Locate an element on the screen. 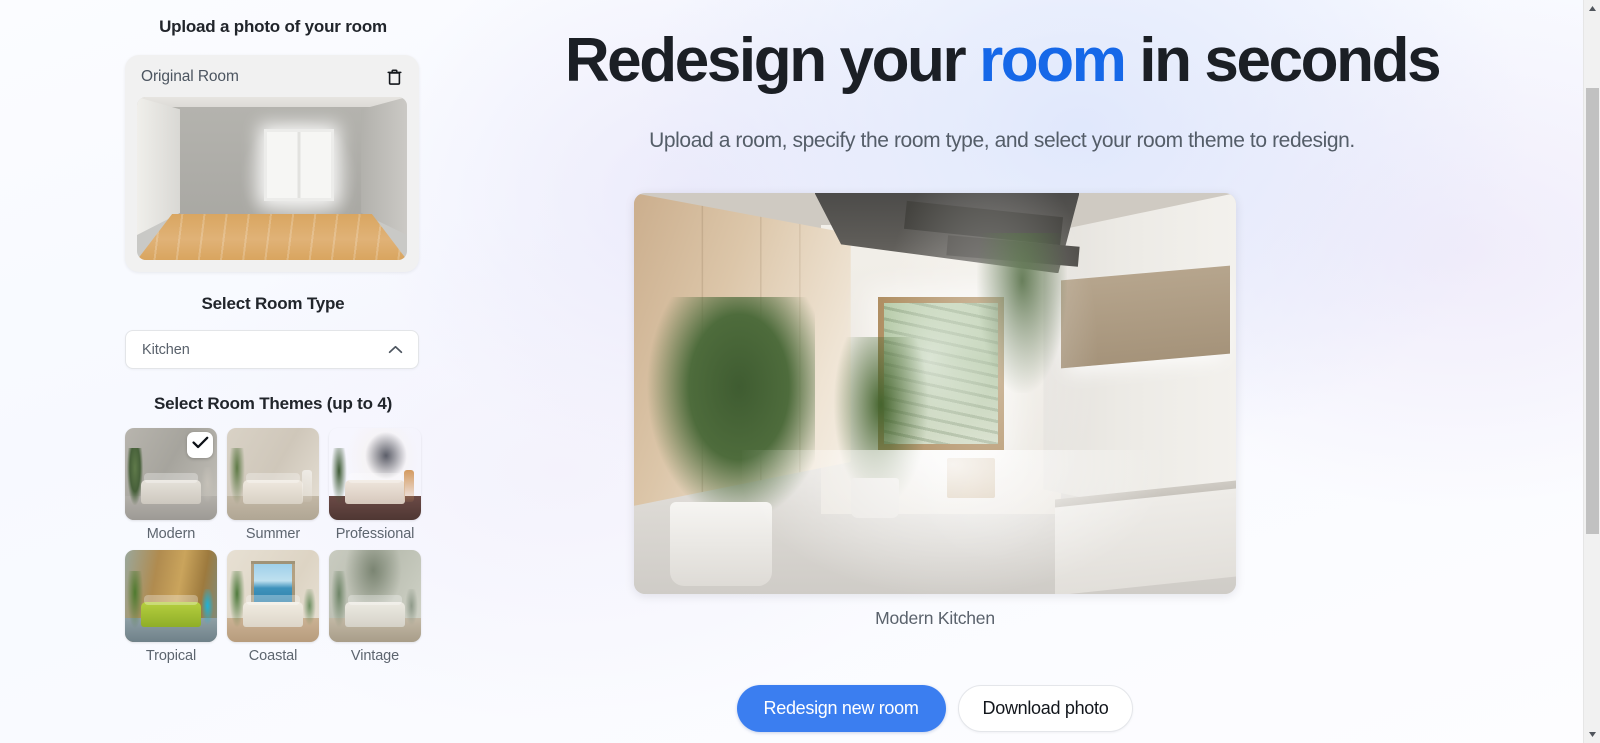 The image size is (1600, 743). theme-label-professional: Professional is located at coordinates (375, 534).